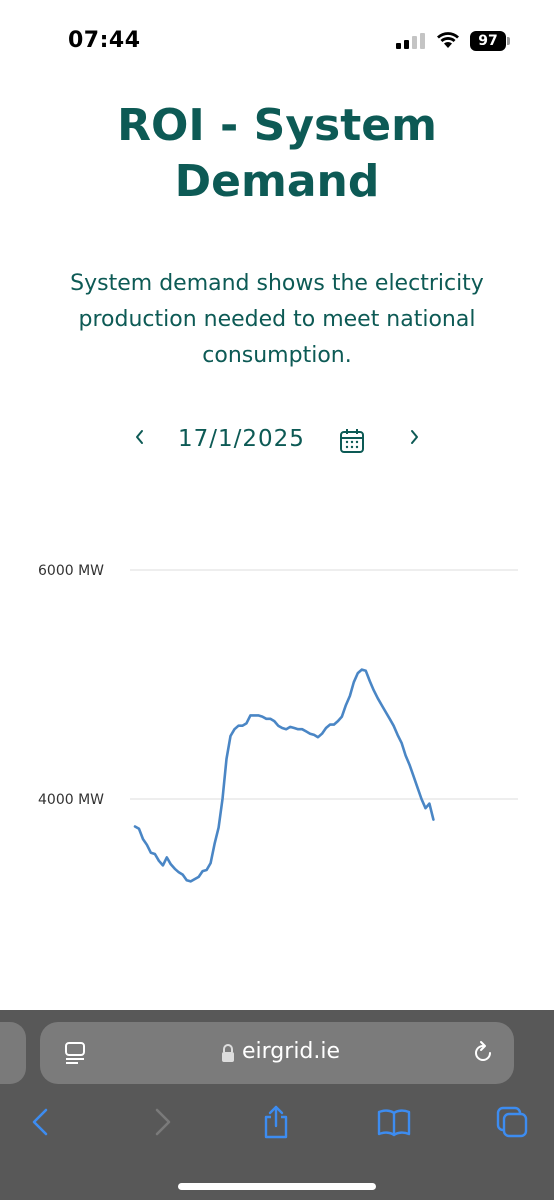 This screenshot has height=1200, width=554. What do you see at coordinates (277, 1186) in the screenshot?
I see `home-indicator` at bounding box center [277, 1186].